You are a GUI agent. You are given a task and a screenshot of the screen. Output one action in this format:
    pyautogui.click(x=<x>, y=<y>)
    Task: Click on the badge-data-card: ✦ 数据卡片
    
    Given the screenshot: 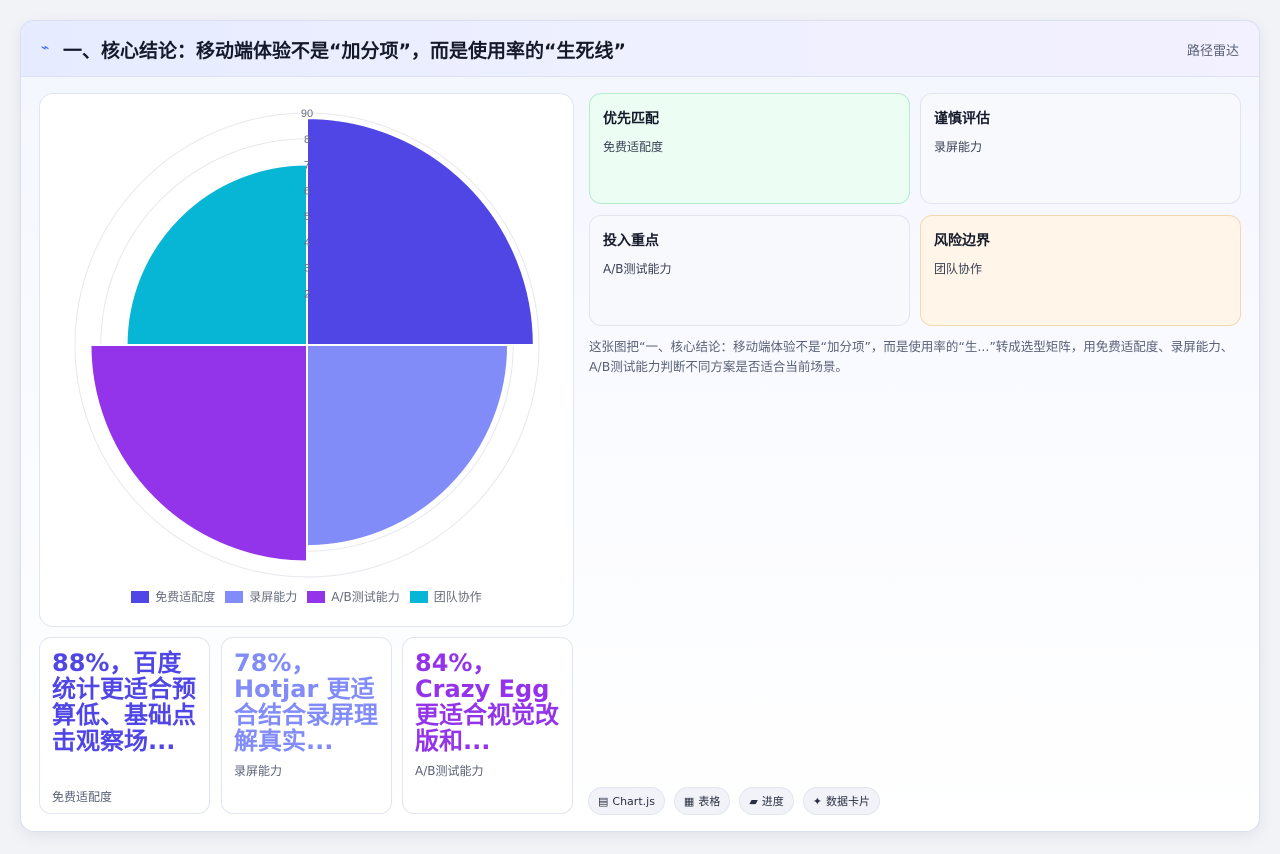 What is the action you would take?
    pyautogui.click(x=841, y=801)
    